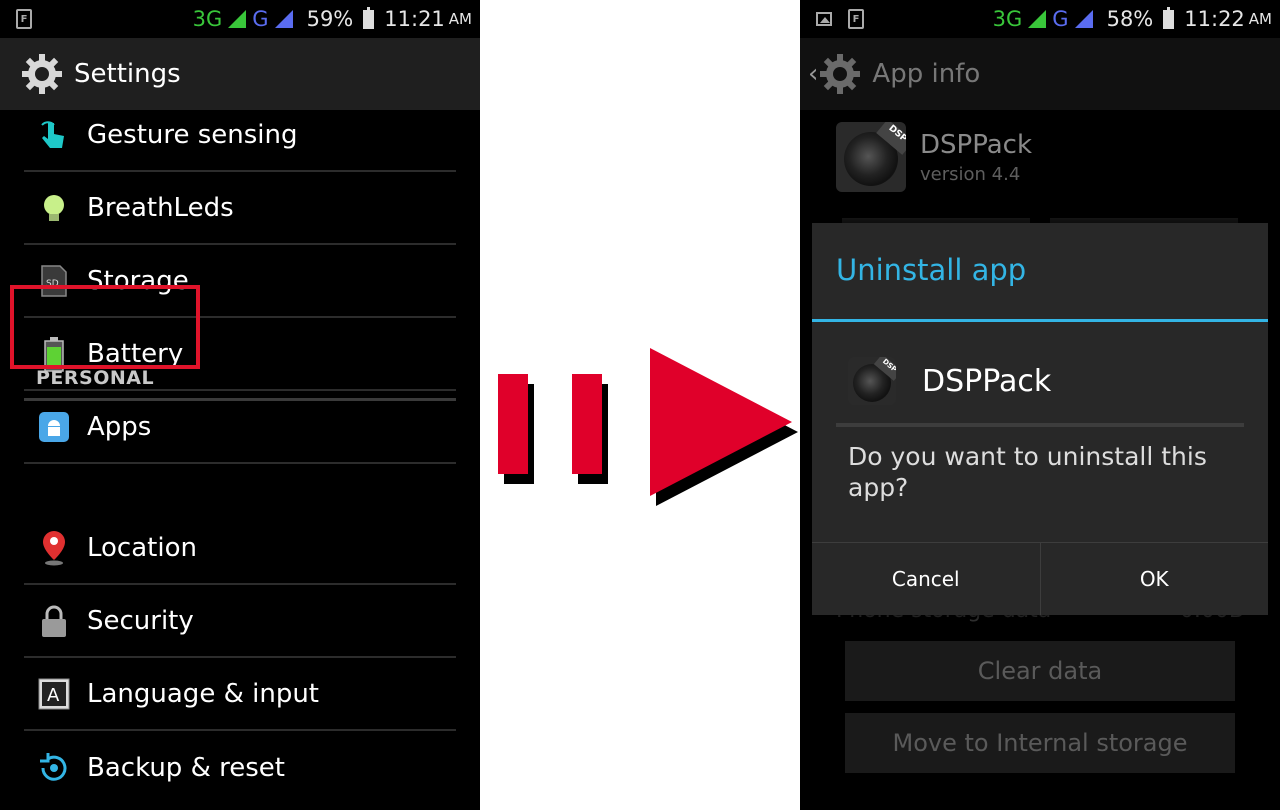  I want to click on keyboard-a-icon: A, so click(54, 694).